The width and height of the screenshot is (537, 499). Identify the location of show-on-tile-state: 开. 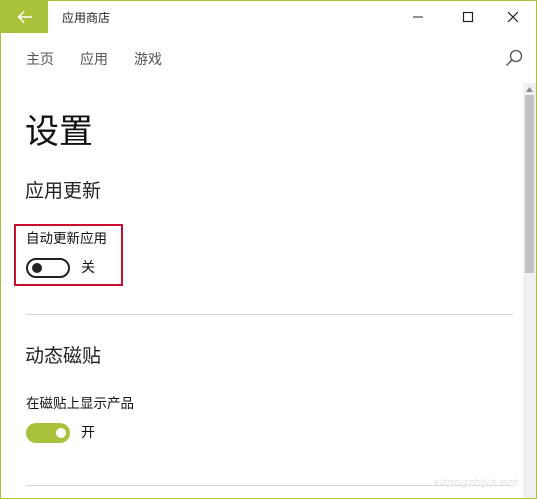
(88, 433).